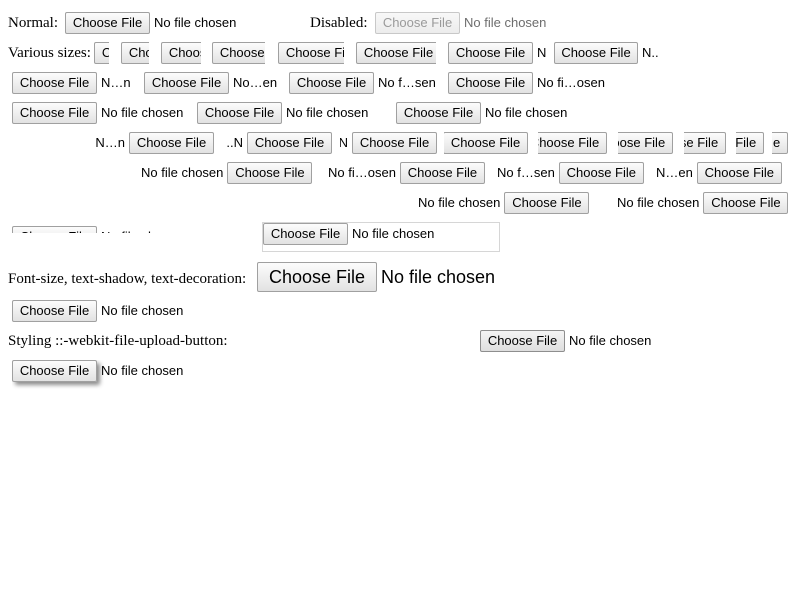  I want to click on file-input-text-decoration: Choose File No file chosen, so click(99, 311).